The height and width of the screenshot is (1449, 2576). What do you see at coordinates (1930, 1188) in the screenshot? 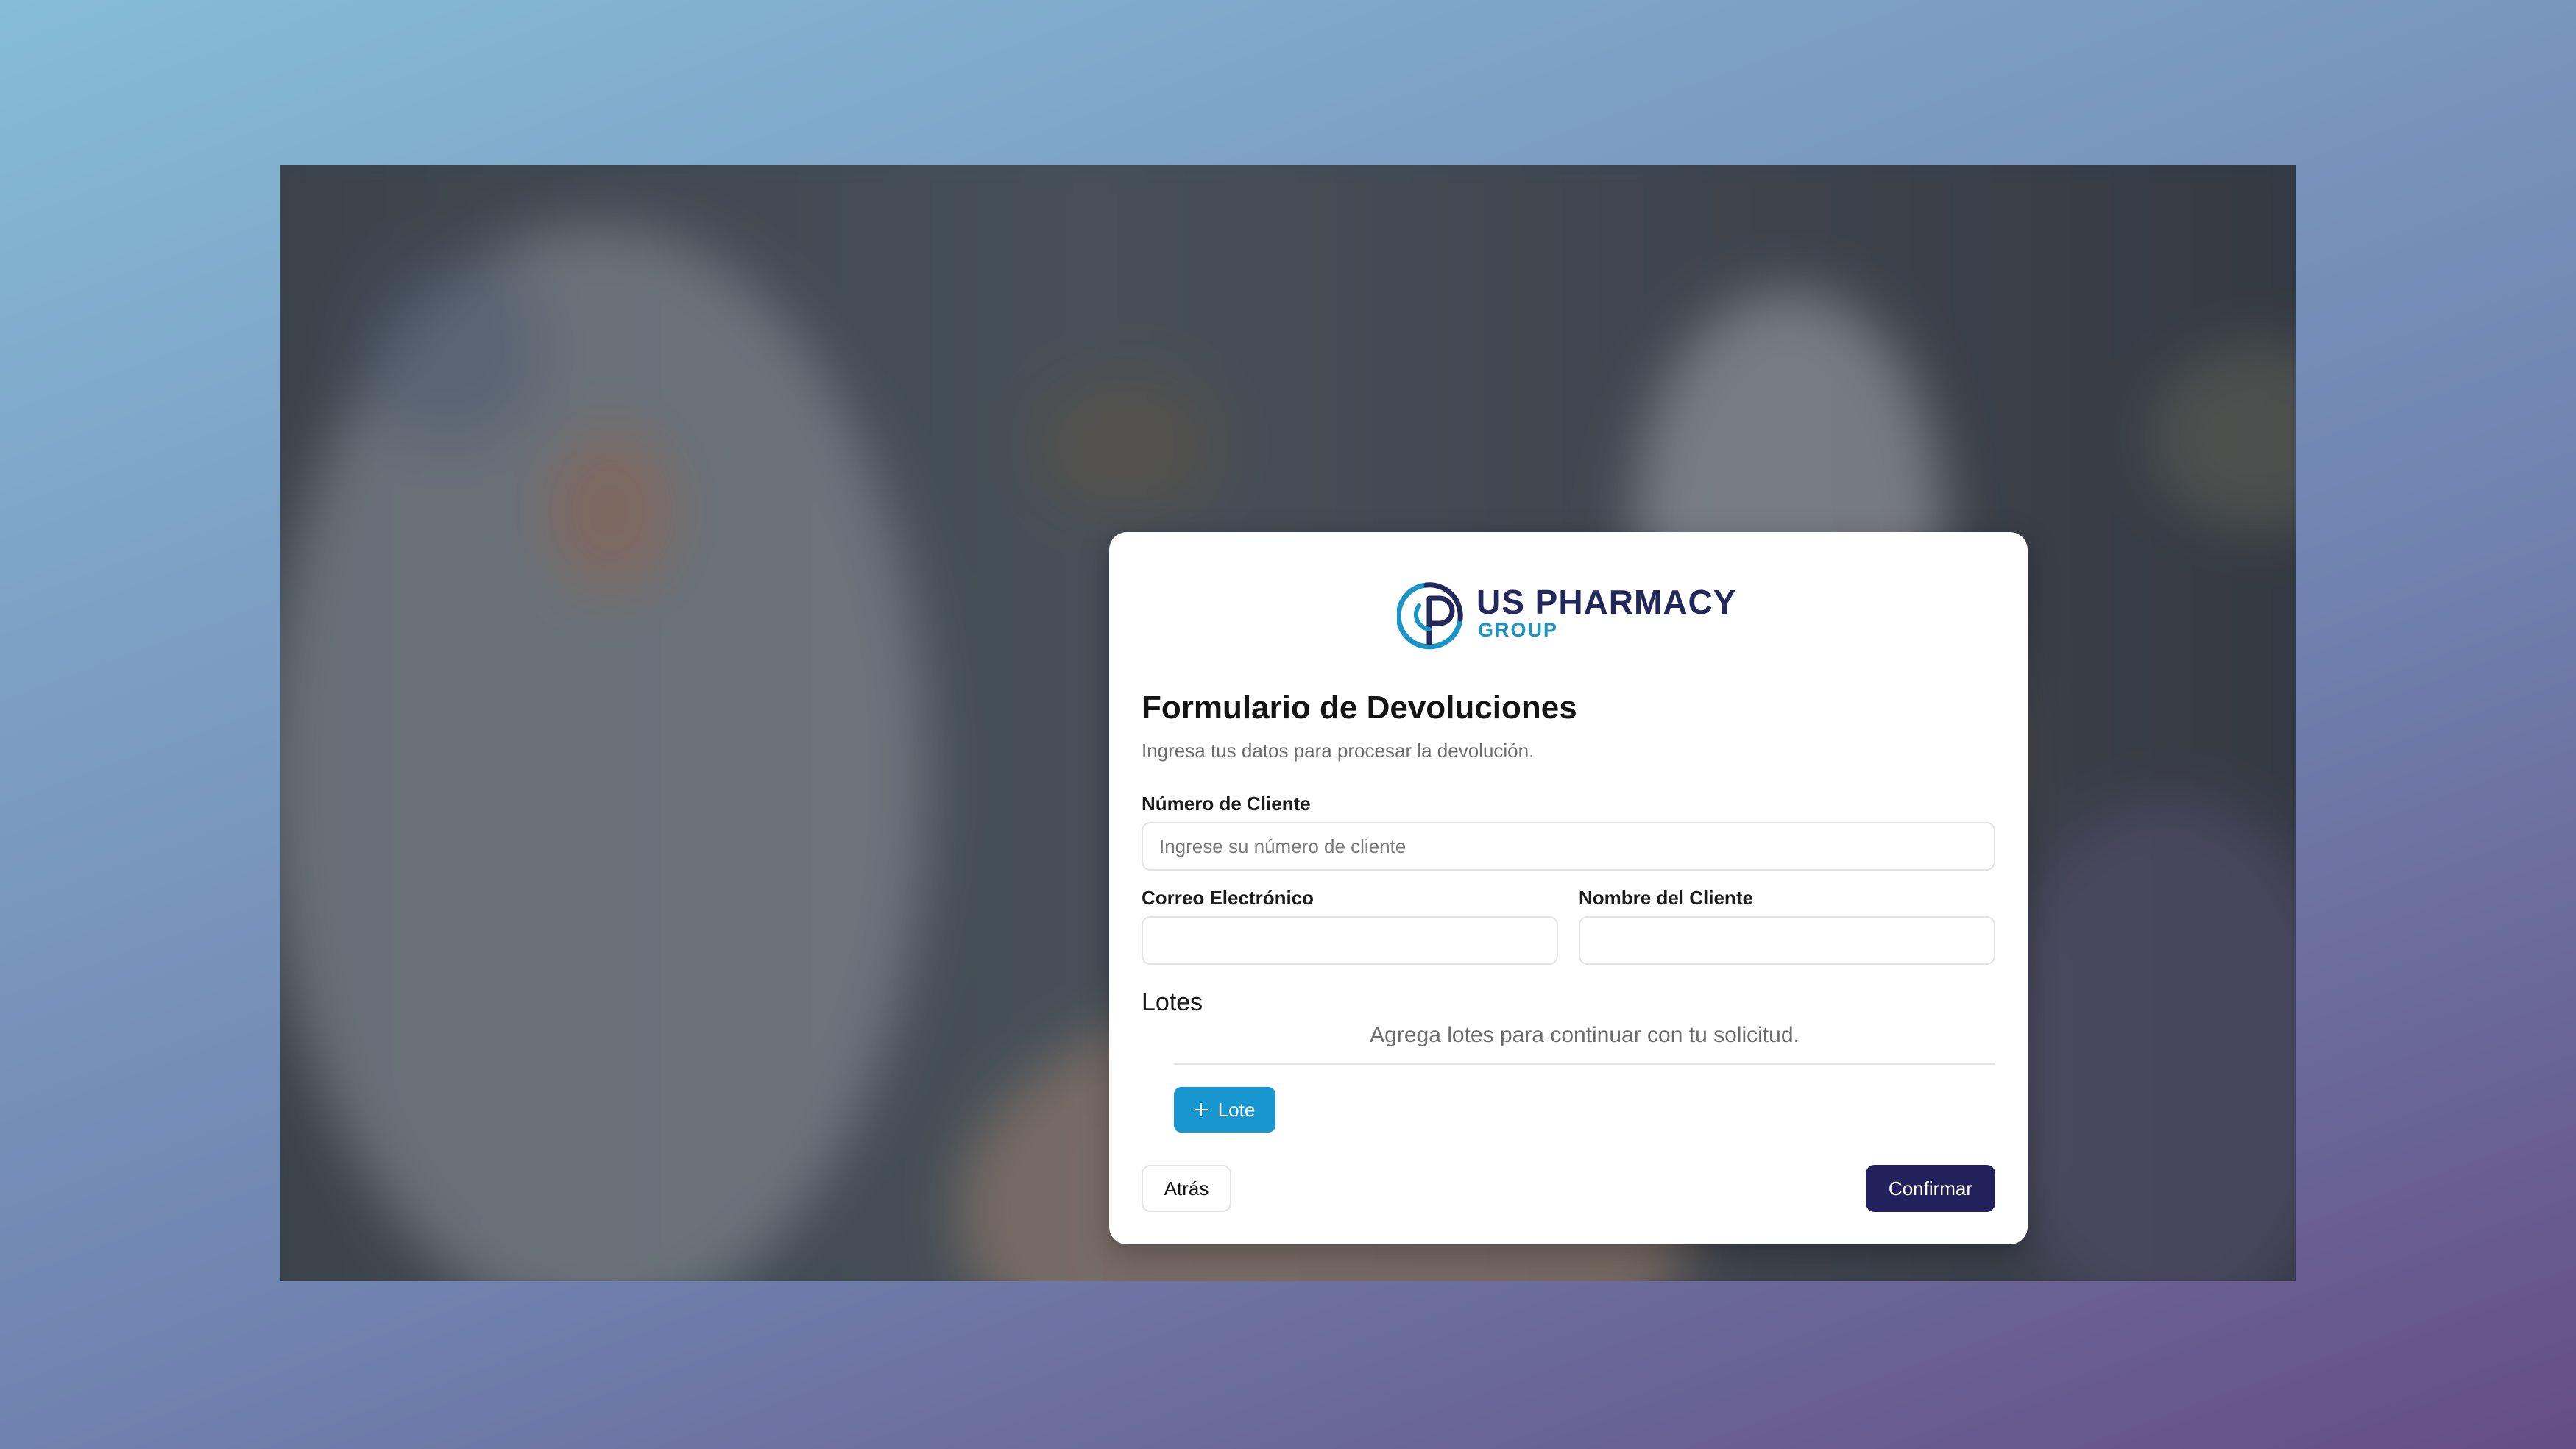
I see `confirm-button: Confirmar` at bounding box center [1930, 1188].